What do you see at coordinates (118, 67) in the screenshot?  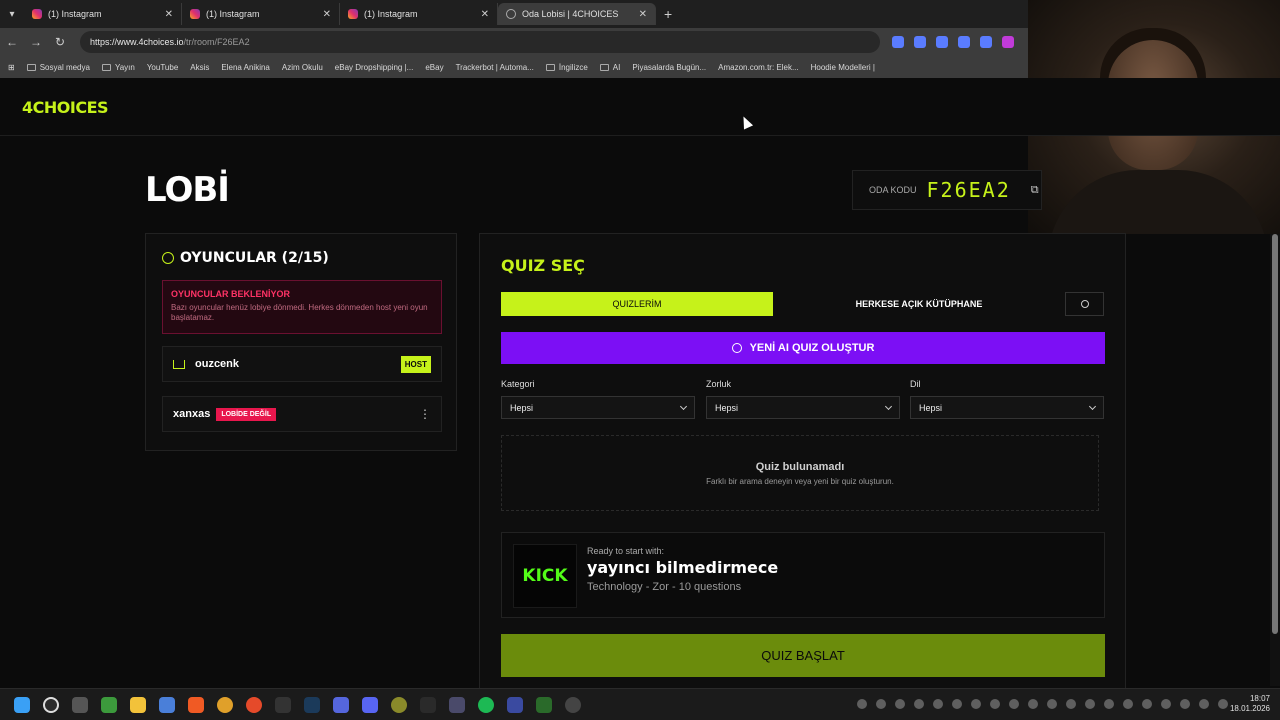 I see `bookmark: Yayın` at bounding box center [118, 67].